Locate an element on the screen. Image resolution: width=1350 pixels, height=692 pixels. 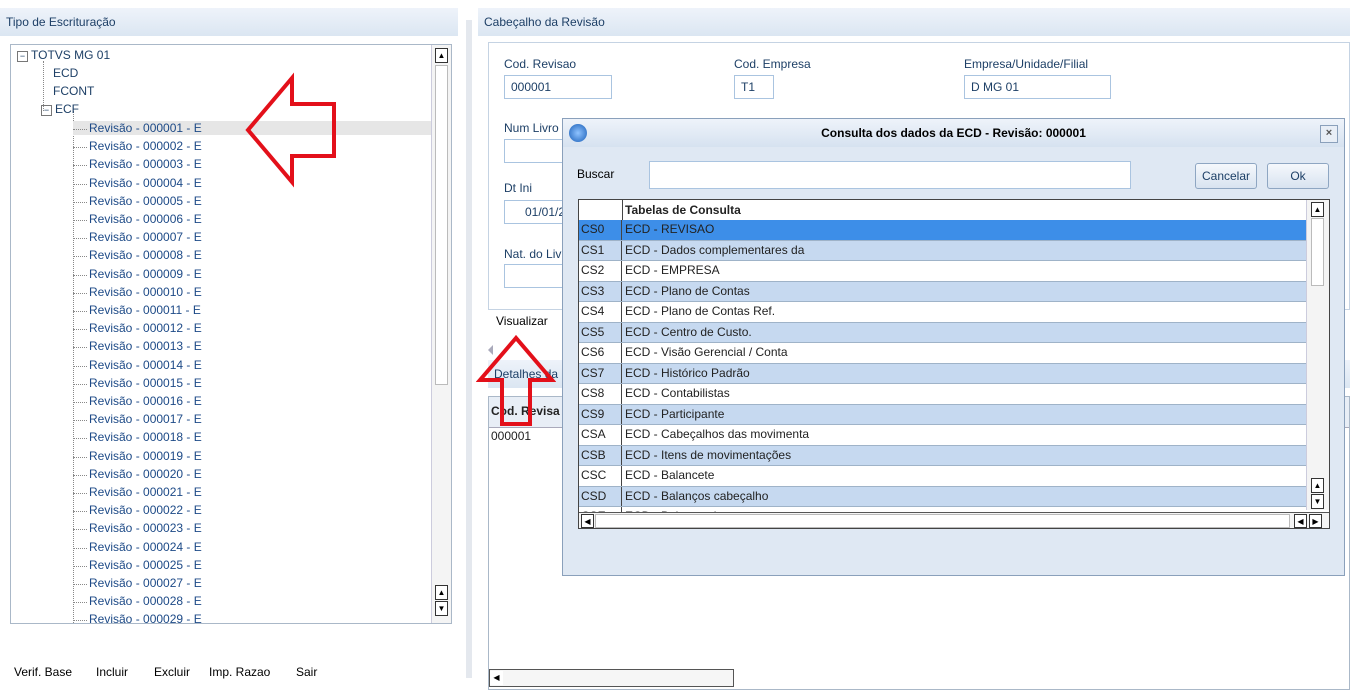
tree-node-ecd: ECD is located at coordinates (65, 73).